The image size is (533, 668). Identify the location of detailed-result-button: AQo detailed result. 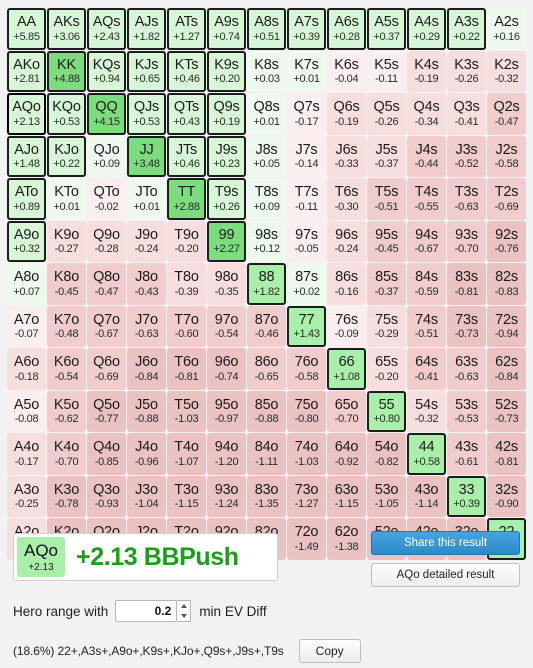
(445, 575).